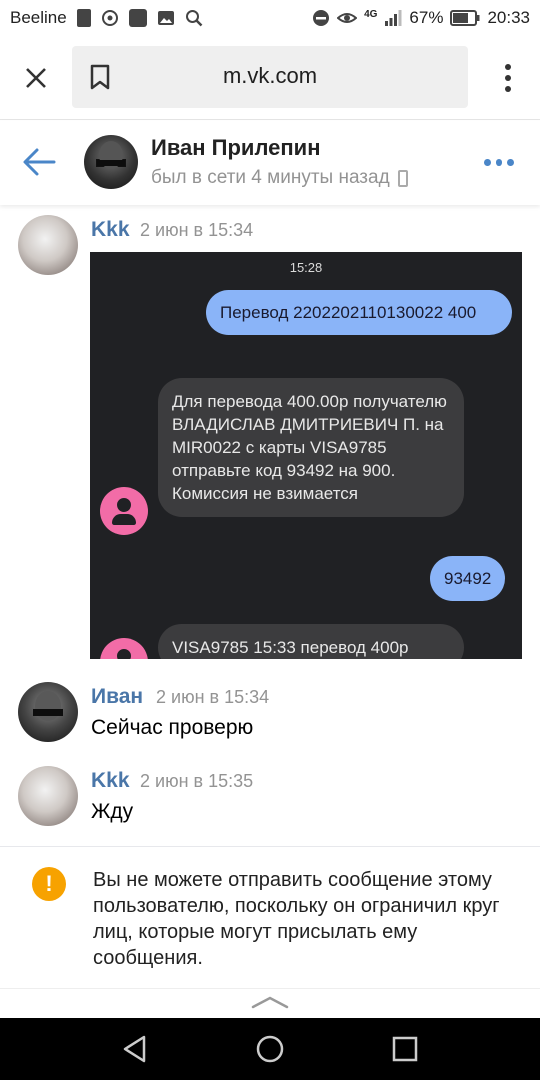 Image resolution: width=540 pixels, height=1080 pixels. I want to click on address-bar: m.vk.com, so click(270, 77).